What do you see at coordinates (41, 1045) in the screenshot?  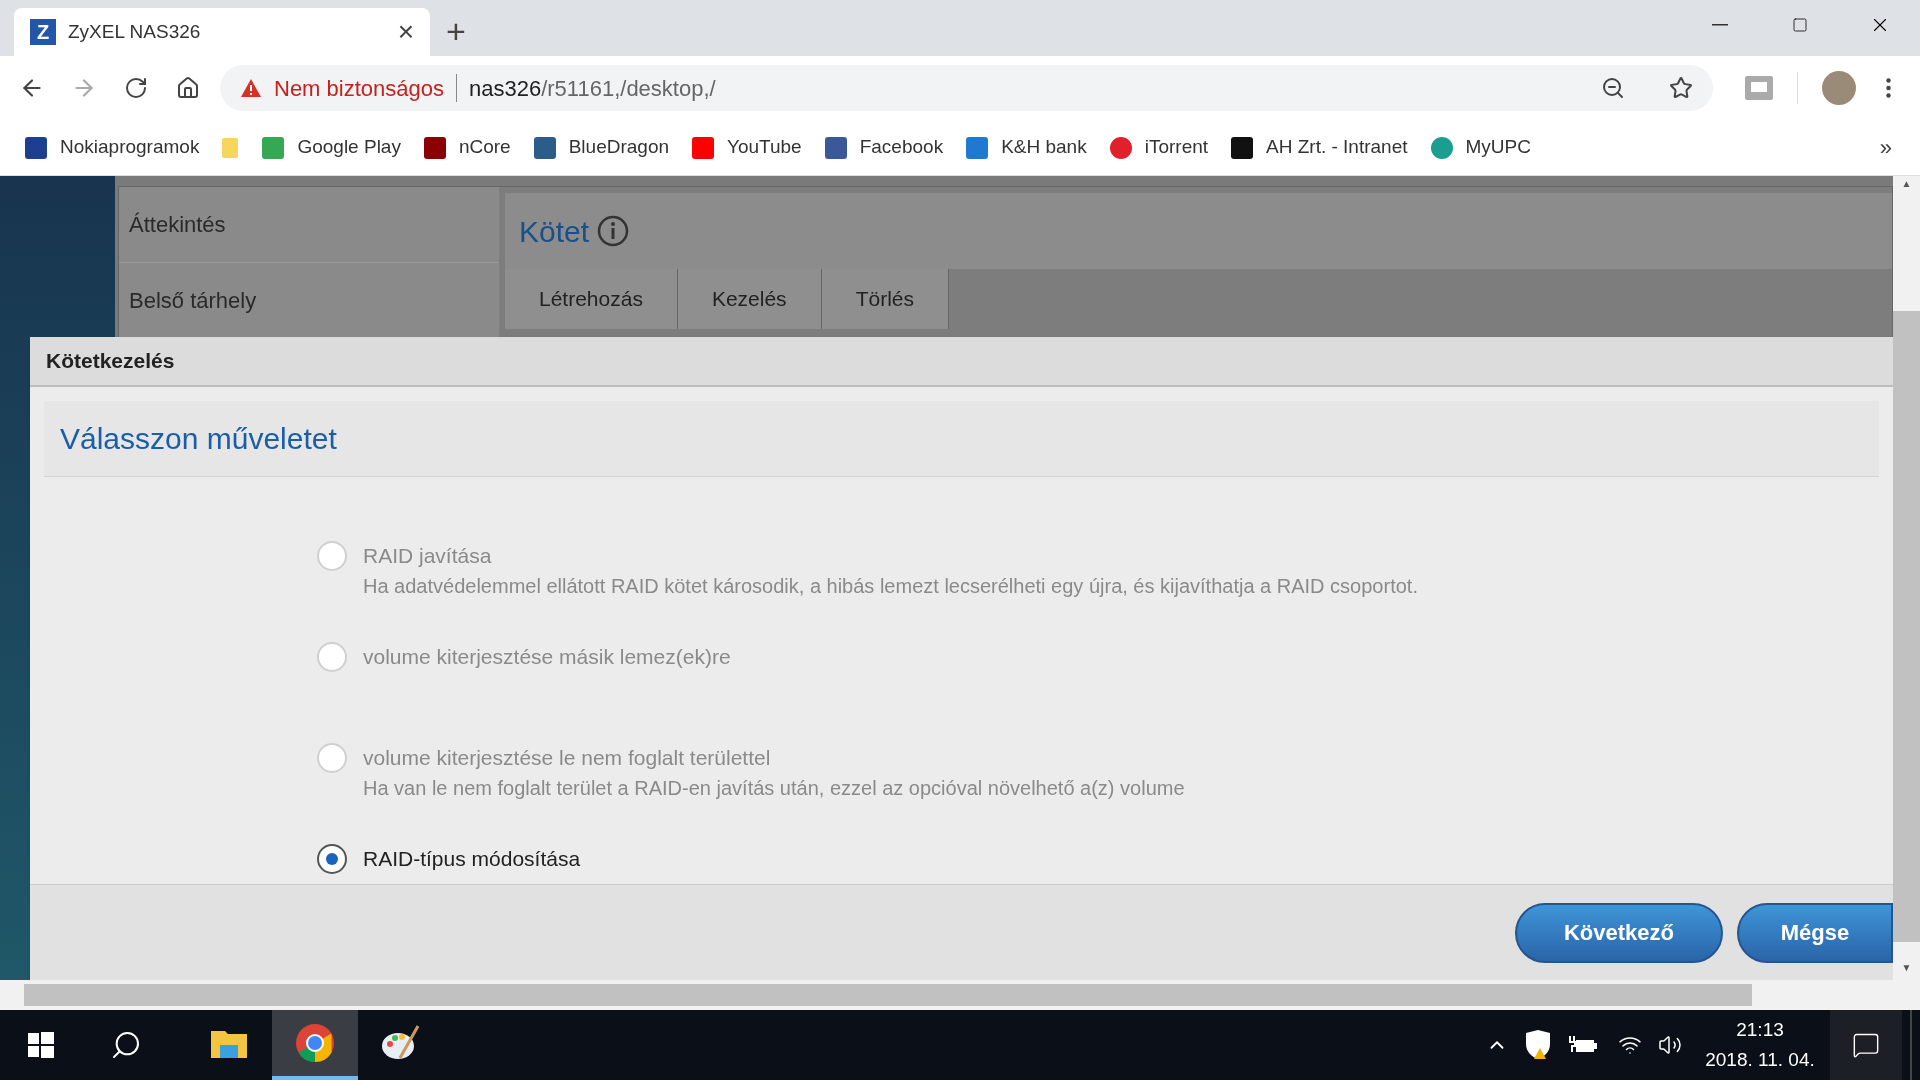 I see `windows-start-icon` at bounding box center [41, 1045].